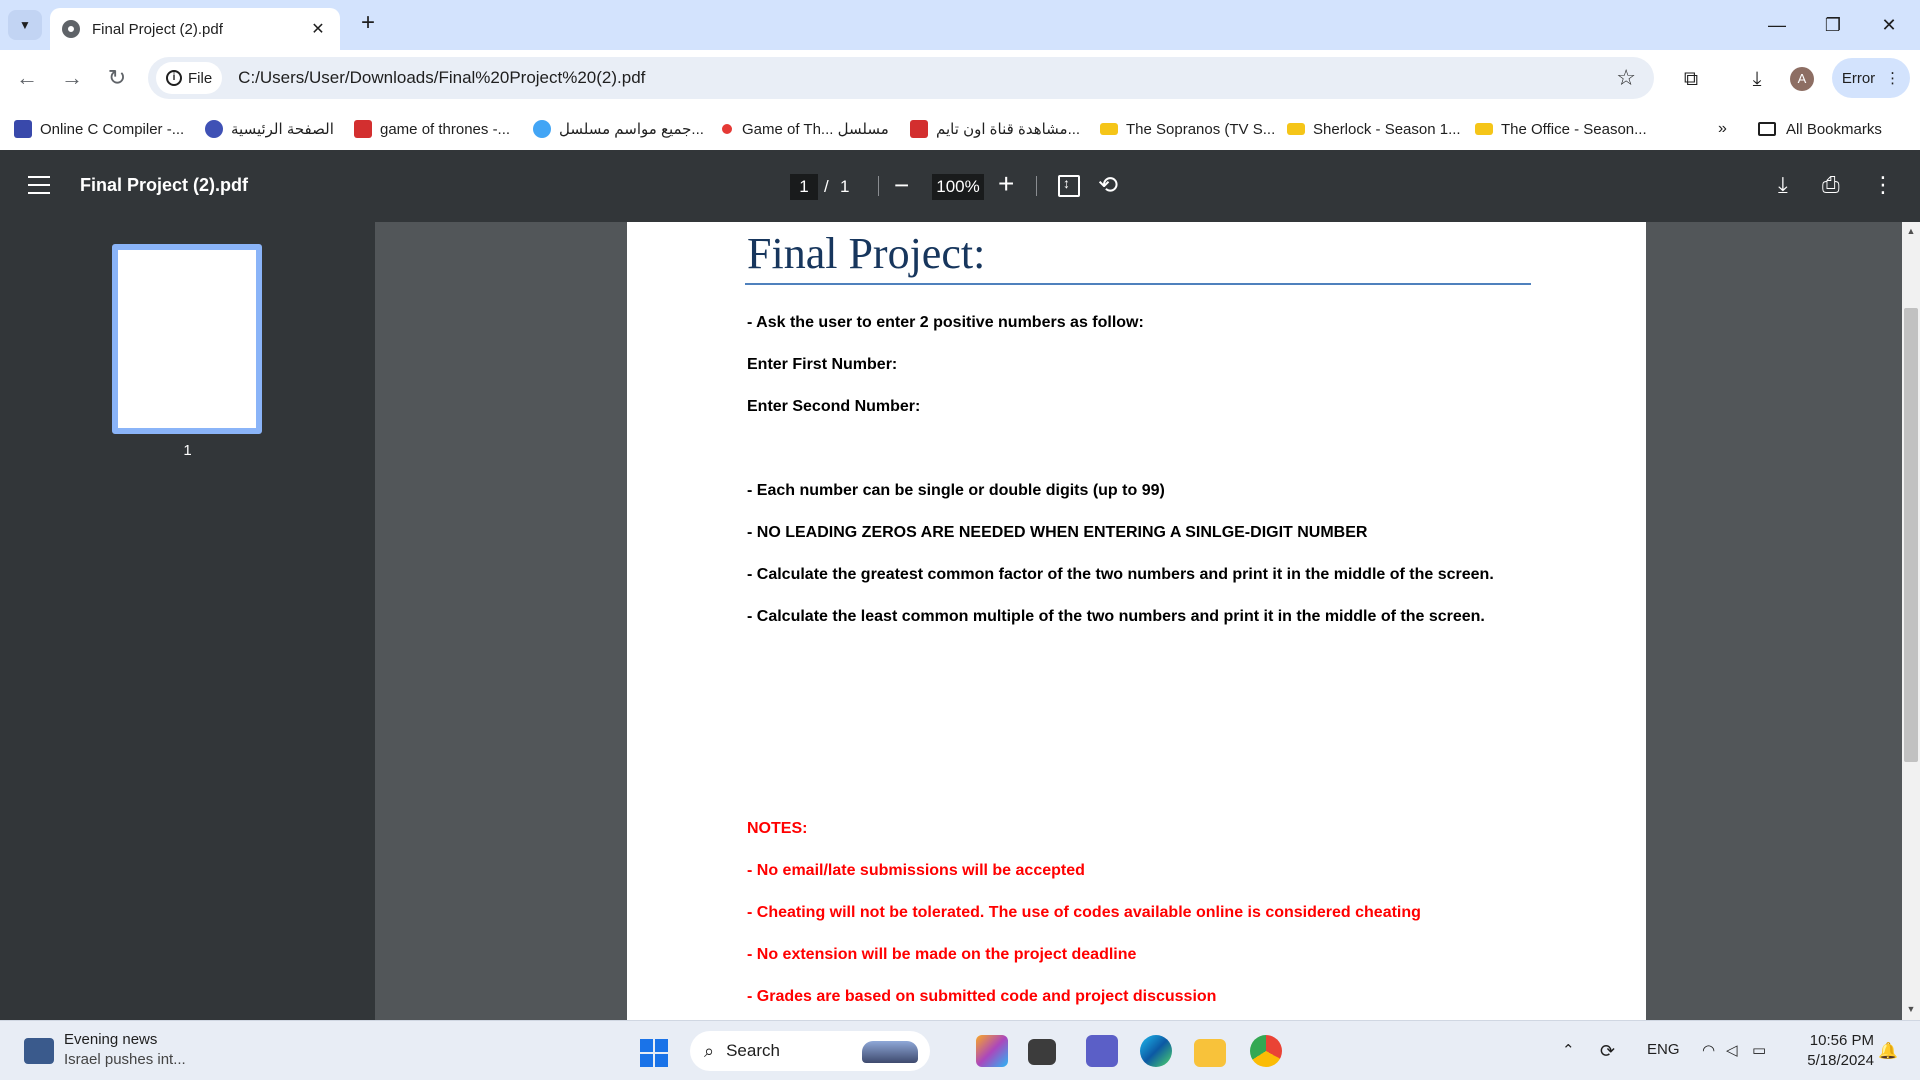 This screenshot has height=1080, width=1920. What do you see at coordinates (200, 78) in the screenshot?
I see `url-scheme: File` at bounding box center [200, 78].